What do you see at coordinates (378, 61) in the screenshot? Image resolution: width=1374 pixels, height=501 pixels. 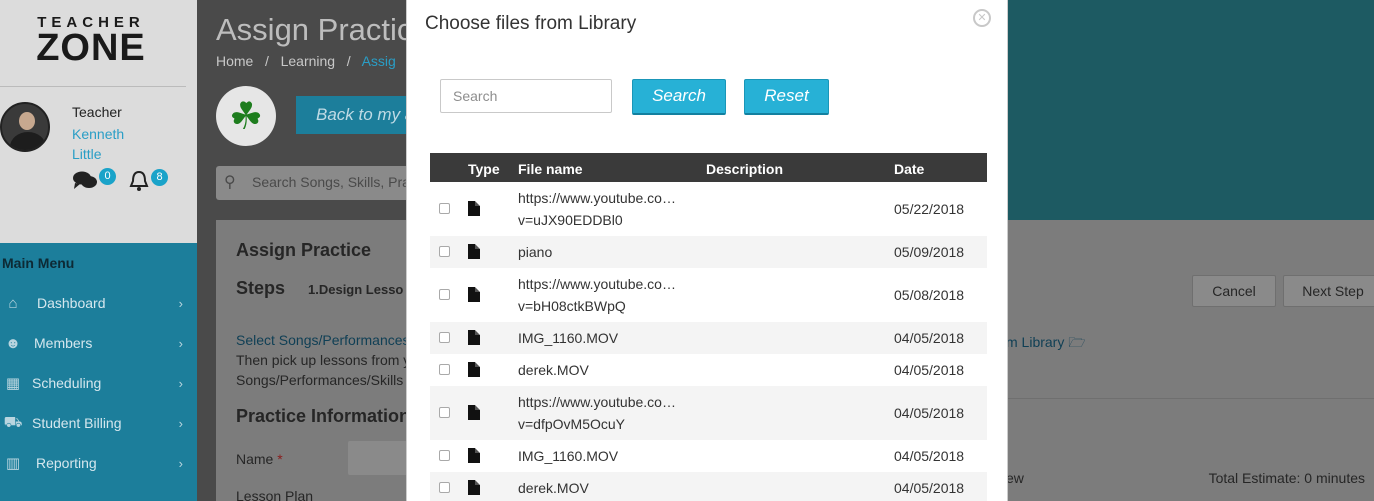 I see `breadcrumb-current: Assig` at bounding box center [378, 61].